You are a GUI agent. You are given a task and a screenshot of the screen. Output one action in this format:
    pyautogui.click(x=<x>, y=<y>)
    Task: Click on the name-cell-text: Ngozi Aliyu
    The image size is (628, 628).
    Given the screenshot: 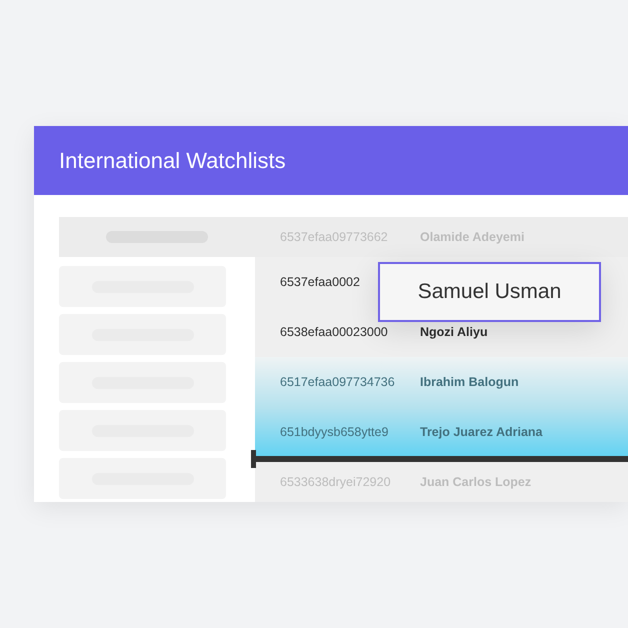 What is the action you would take?
    pyautogui.click(x=454, y=332)
    